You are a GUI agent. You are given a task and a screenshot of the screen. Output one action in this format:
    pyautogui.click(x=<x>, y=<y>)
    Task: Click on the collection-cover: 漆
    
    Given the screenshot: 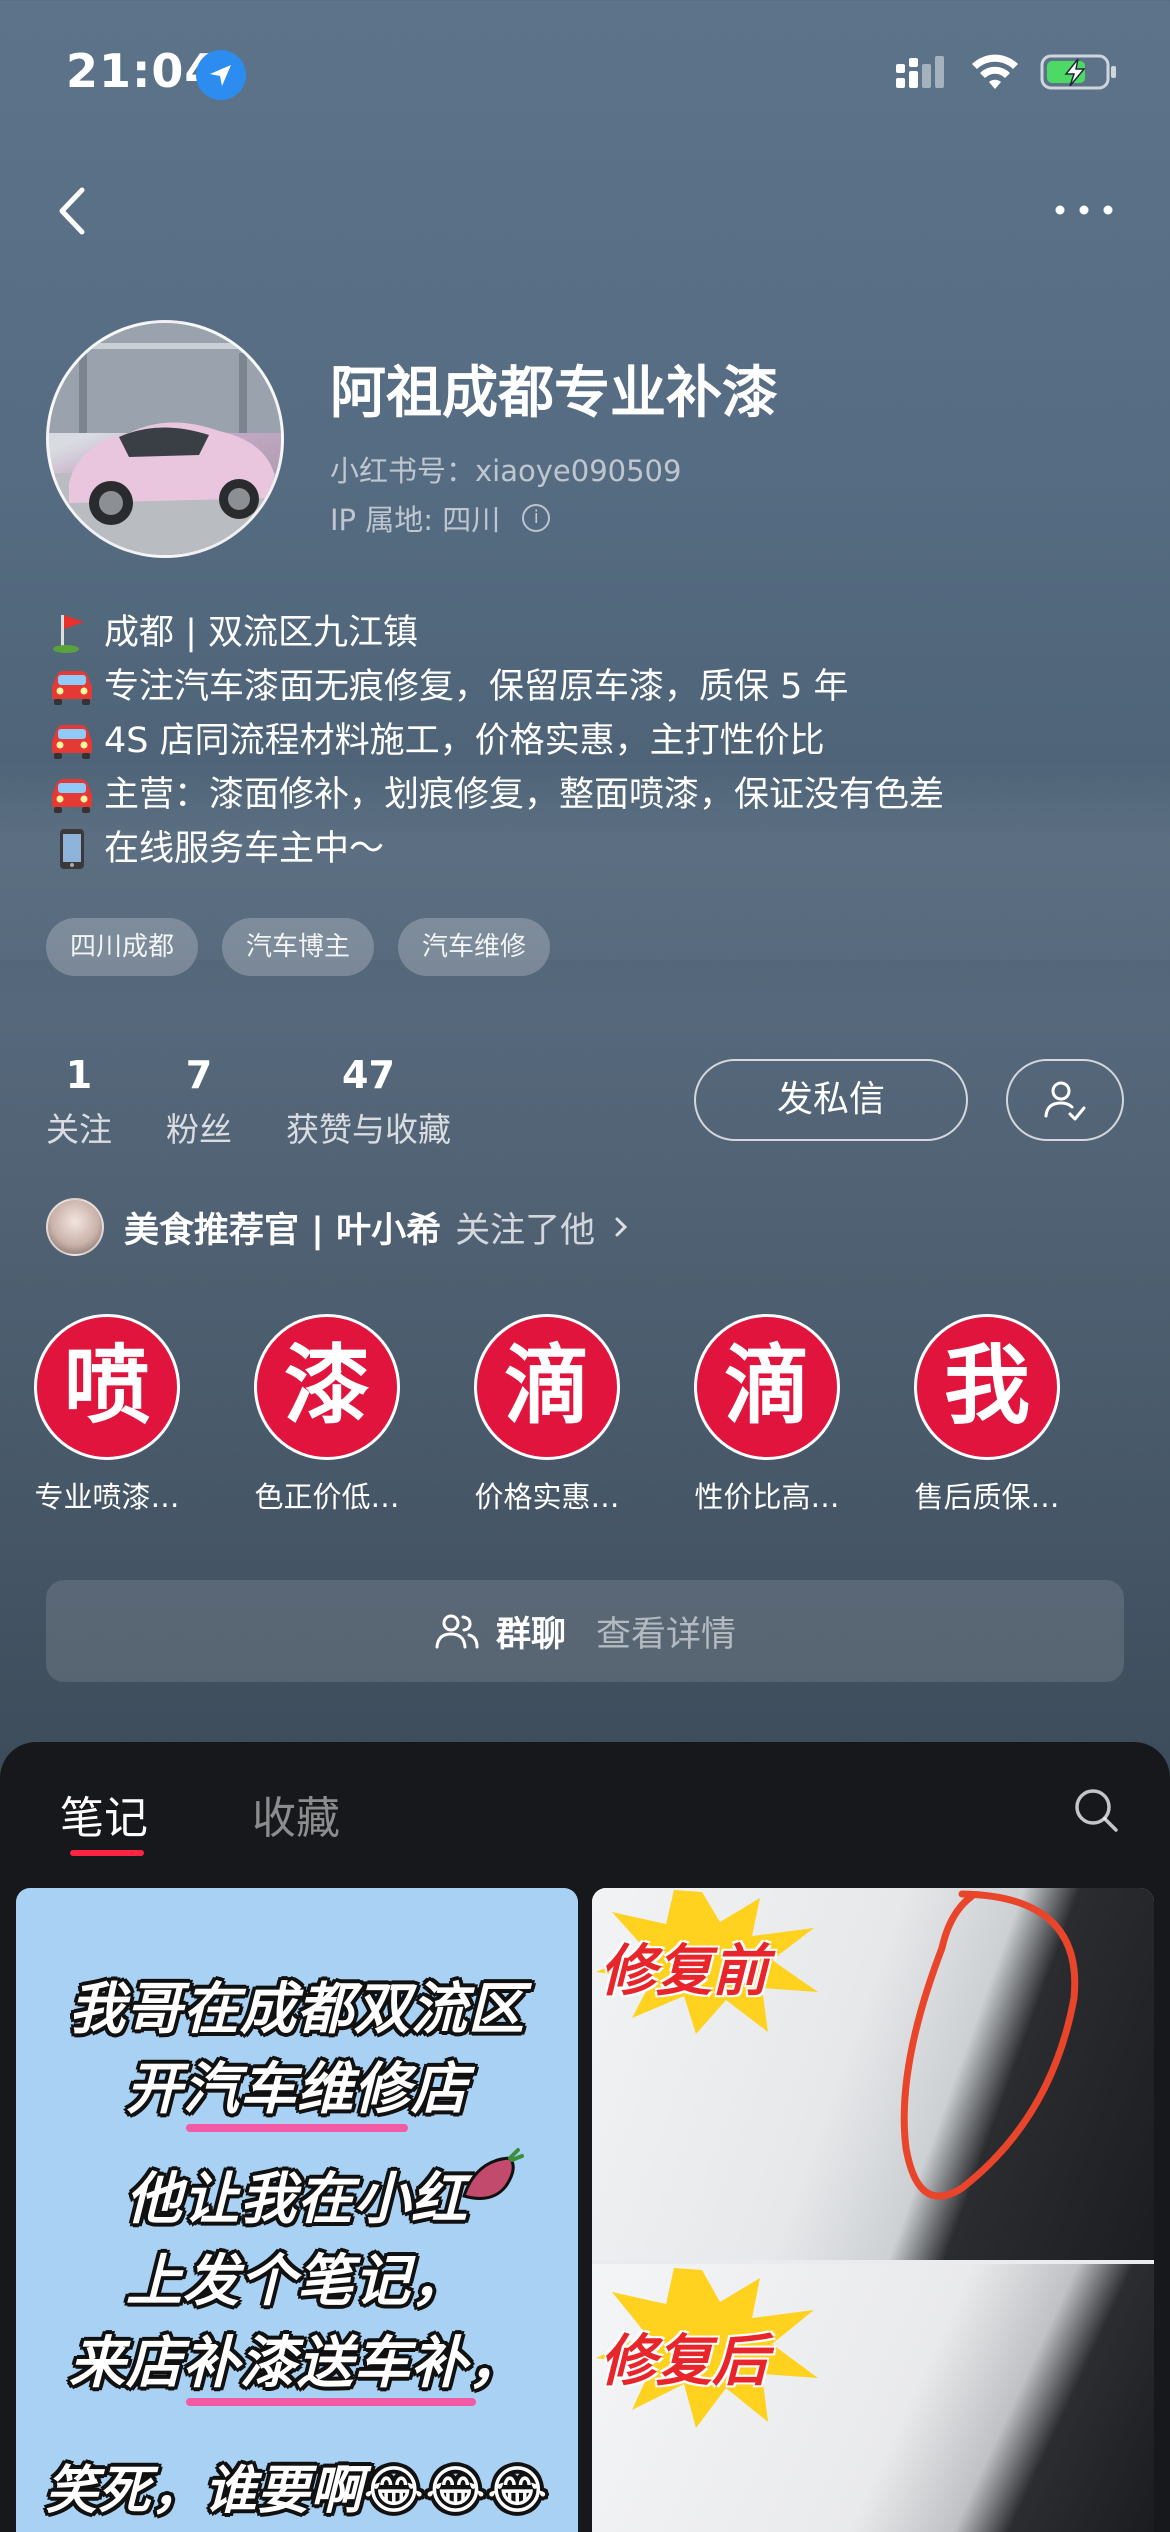 What is the action you would take?
    pyautogui.click(x=327, y=1387)
    